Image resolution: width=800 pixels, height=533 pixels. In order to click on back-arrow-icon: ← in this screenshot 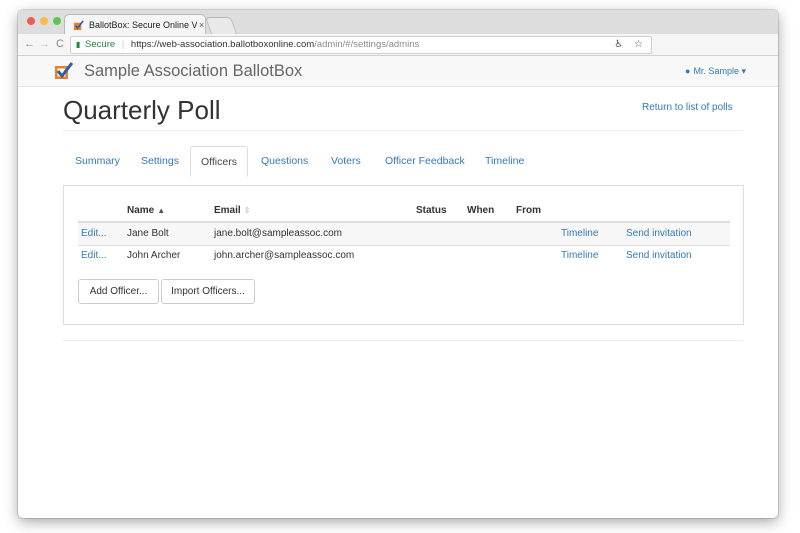, I will do `click(29, 44)`.